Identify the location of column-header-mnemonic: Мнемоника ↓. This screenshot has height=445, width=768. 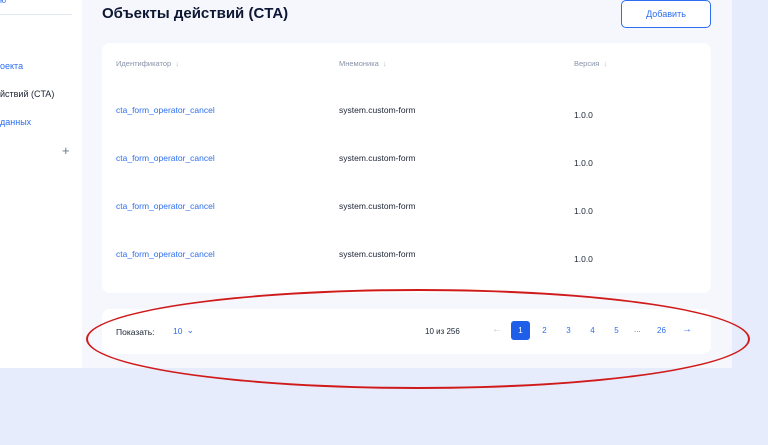
(363, 63).